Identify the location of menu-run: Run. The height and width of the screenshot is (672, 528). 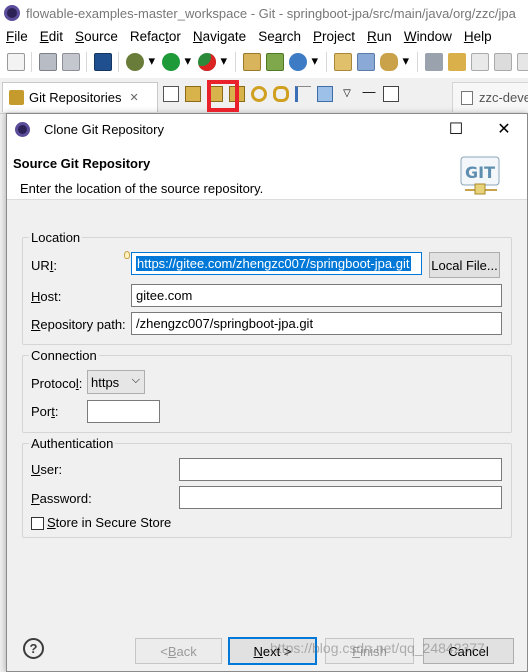
(379, 36).